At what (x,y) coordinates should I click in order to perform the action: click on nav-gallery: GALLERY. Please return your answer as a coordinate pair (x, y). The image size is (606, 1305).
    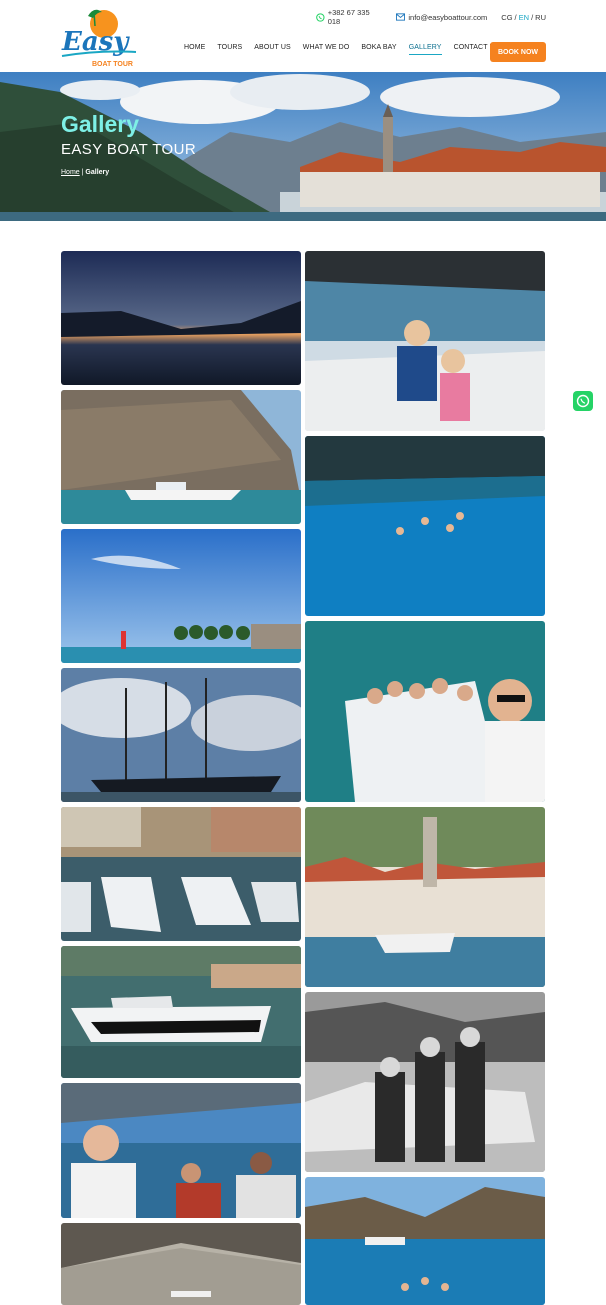
    Looking at the image, I should click on (425, 49).